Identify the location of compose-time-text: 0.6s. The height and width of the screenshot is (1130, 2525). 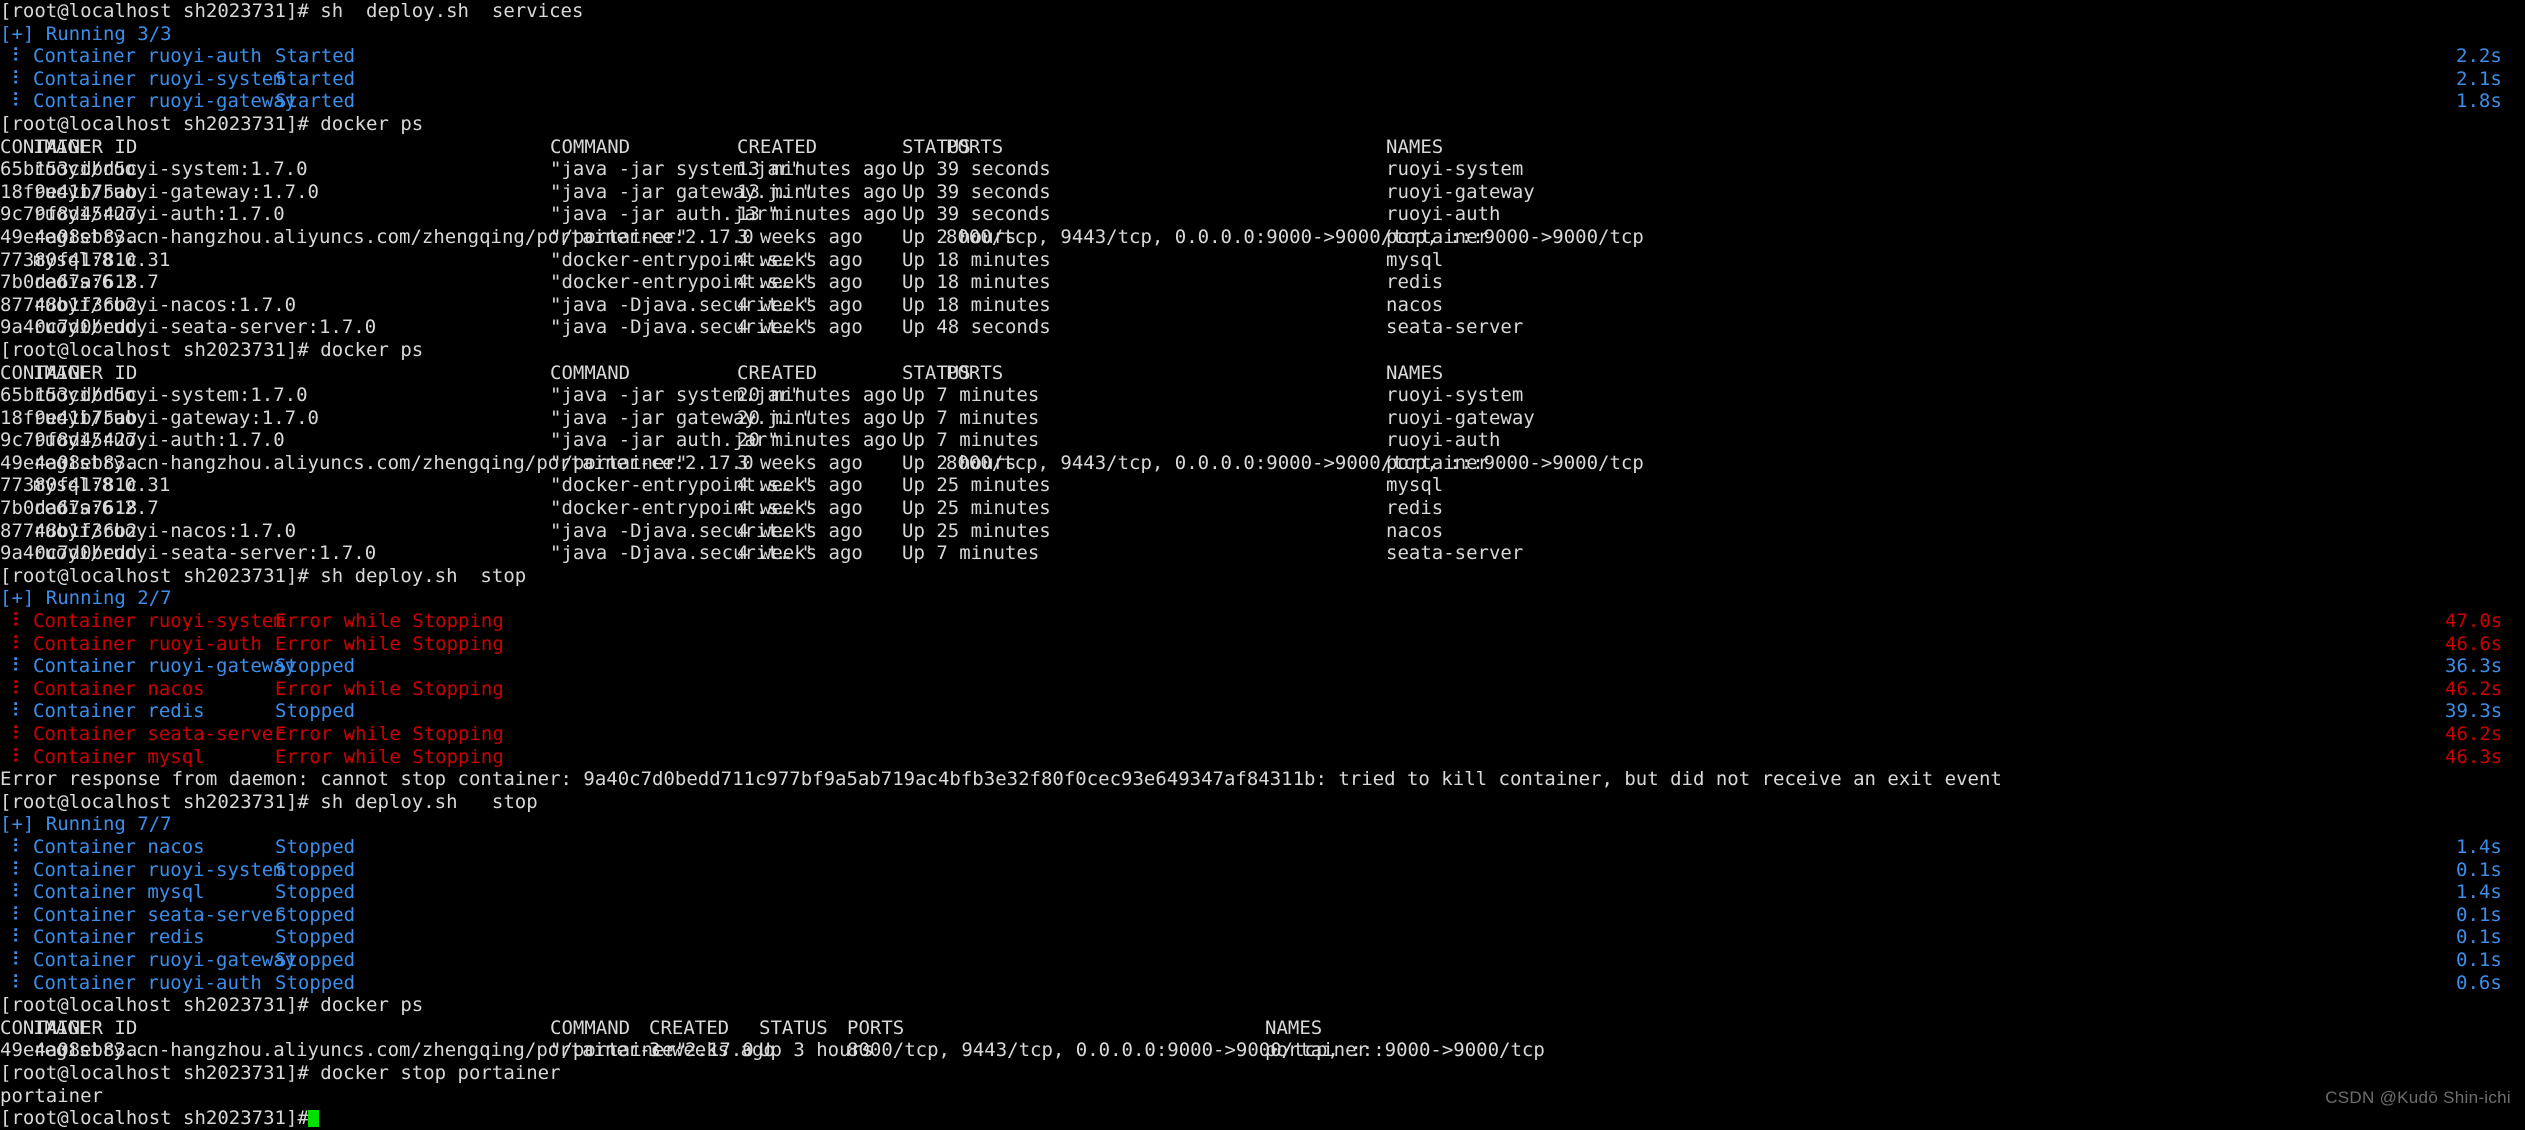
(2479, 982).